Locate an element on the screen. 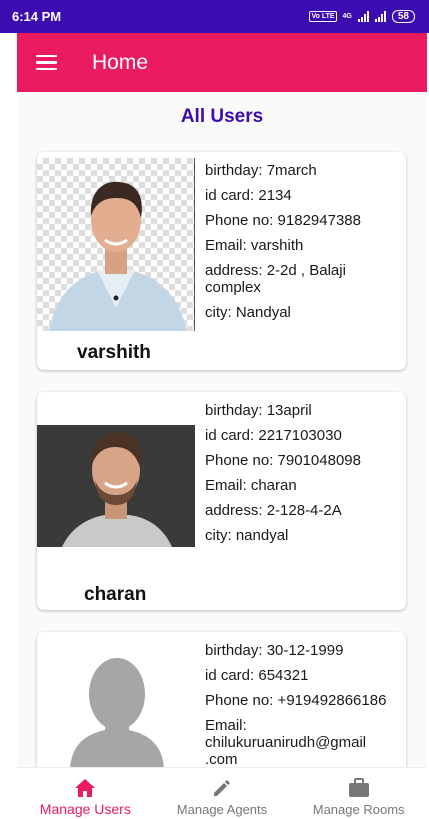 Image resolution: width=429 pixels, height=819 pixels. user-email: Email: chilukuruanirudh@gmail .com is located at coordinates (286, 742).